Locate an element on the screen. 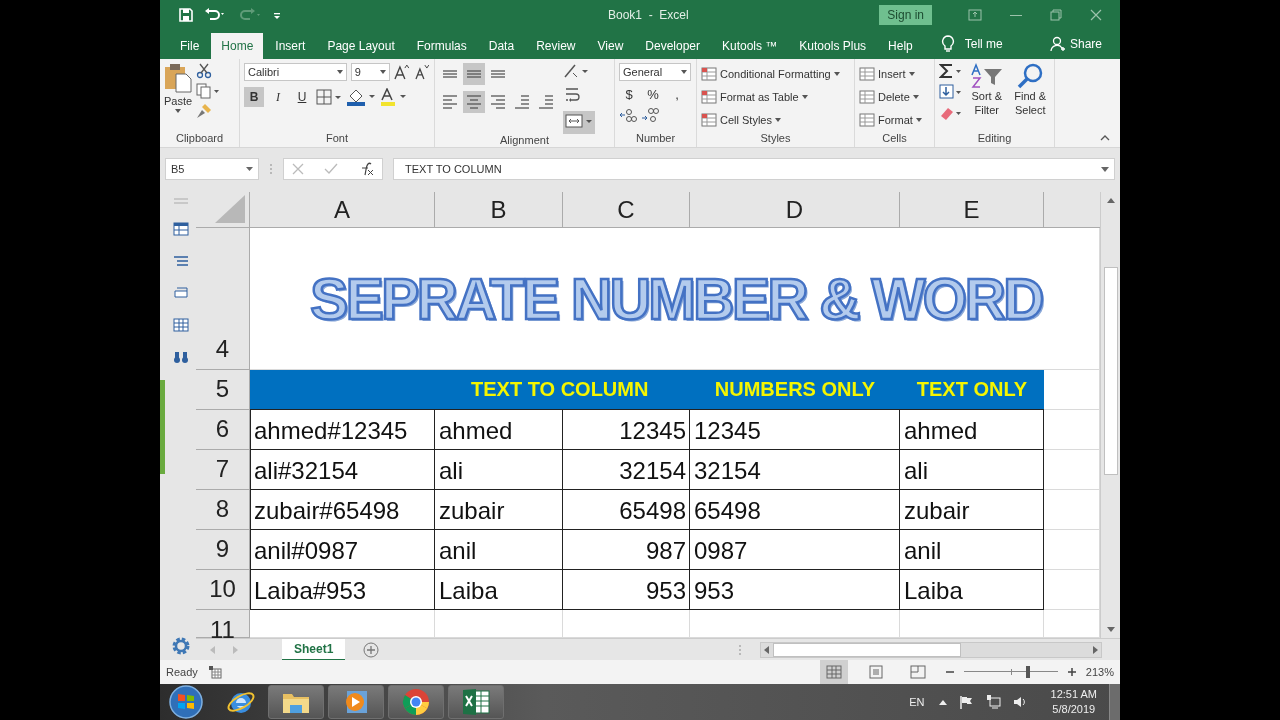  scroll-left-icon is located at coordinates (766, 650).